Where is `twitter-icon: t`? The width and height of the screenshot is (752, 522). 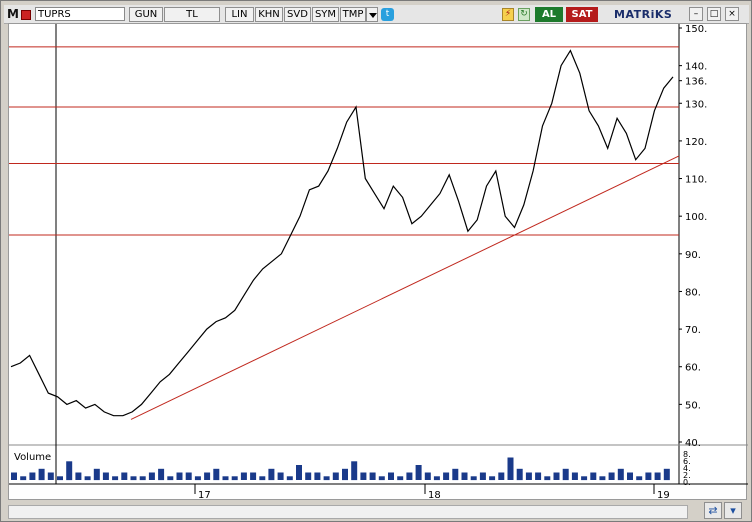
twitter-icon: t is located at coordinates (387, 14).